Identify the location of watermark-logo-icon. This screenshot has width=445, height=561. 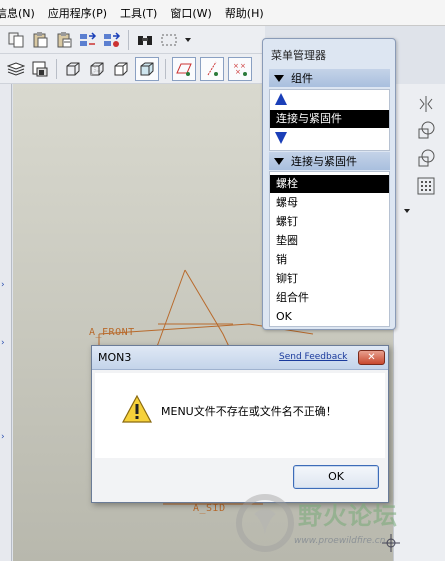
(265, 523).